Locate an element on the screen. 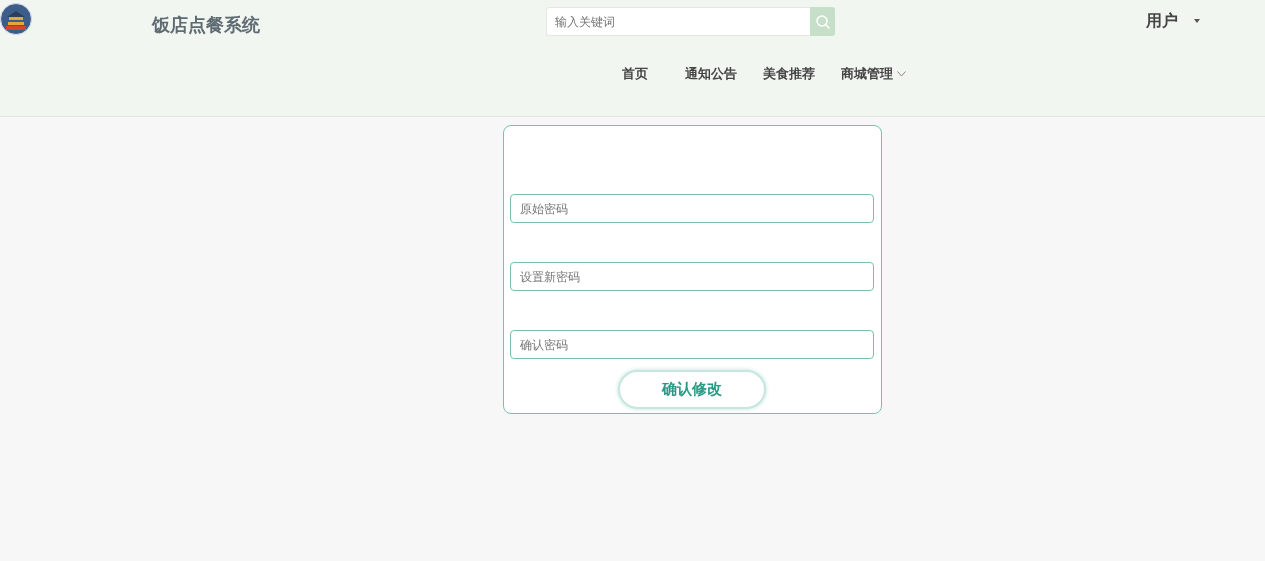  submit-button: 确认修改 is located at coordinates (692, 389).